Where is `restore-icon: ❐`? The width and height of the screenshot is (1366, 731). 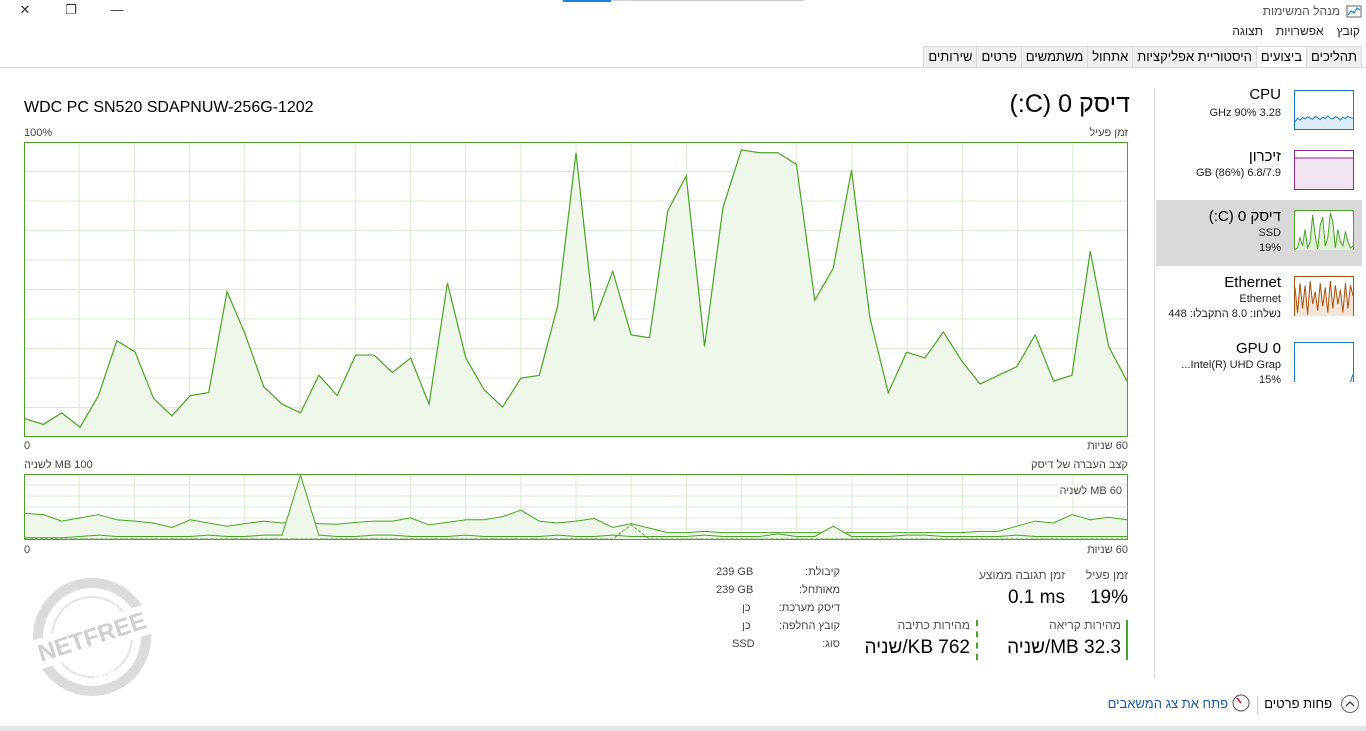 restore-icon: ❐ is located at coordinates (71, 9).